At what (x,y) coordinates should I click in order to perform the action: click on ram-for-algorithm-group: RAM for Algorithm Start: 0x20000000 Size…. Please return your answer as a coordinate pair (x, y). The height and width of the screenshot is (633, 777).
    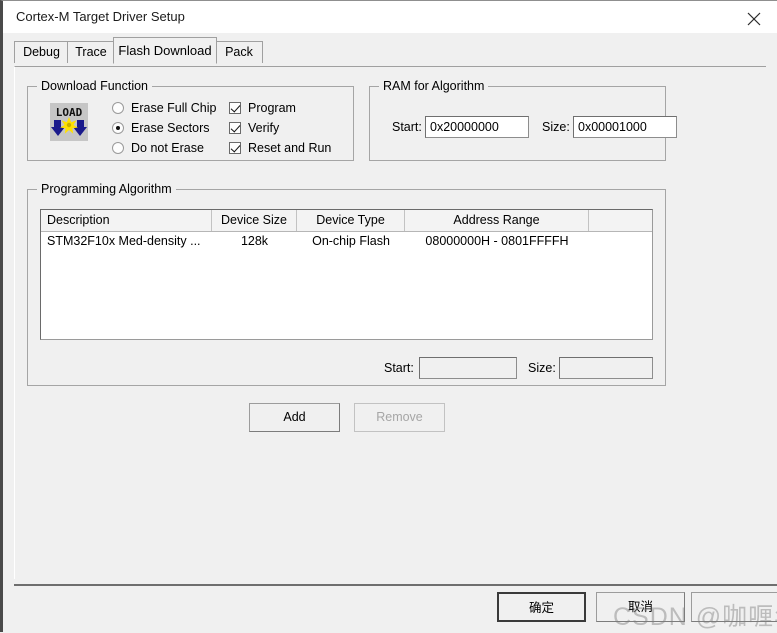
    Looking at the image, I should click on (523, 120).